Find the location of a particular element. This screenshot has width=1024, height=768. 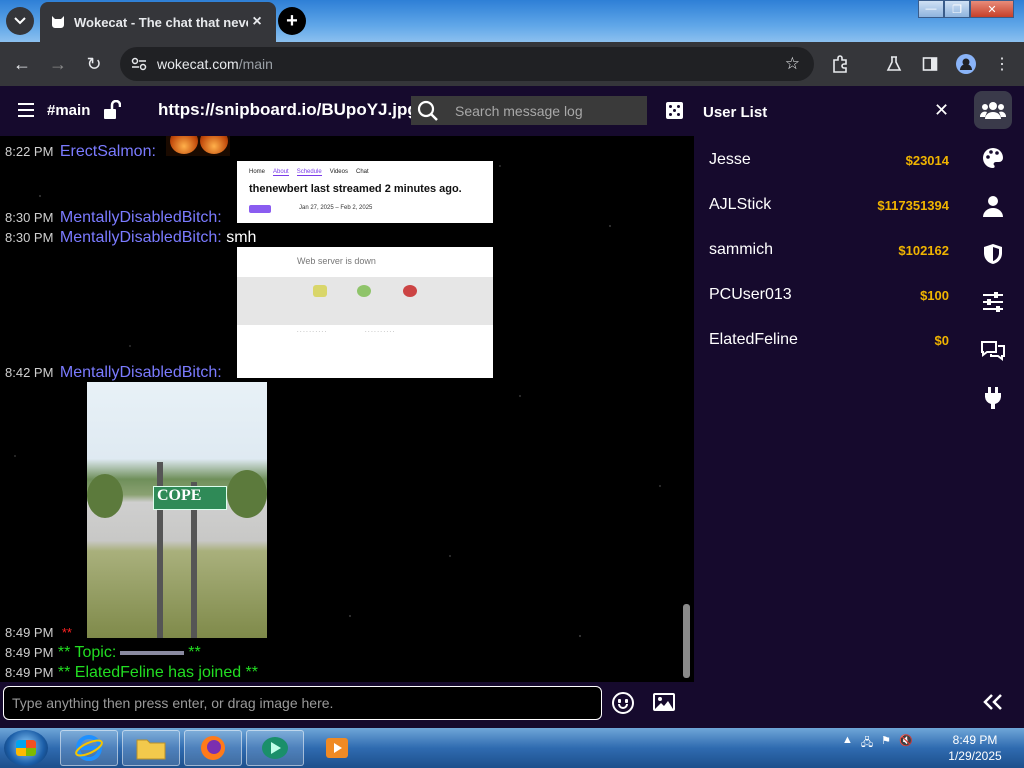

chat-message: 8:30 PM MentallyDisabledBitch: smh is located at coordinates (130, 238).